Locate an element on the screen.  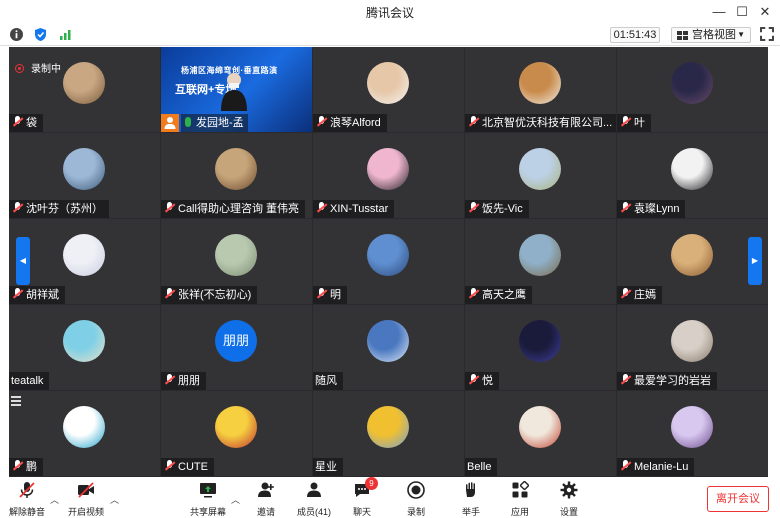
members-icon is located at coordinates (314, 489).